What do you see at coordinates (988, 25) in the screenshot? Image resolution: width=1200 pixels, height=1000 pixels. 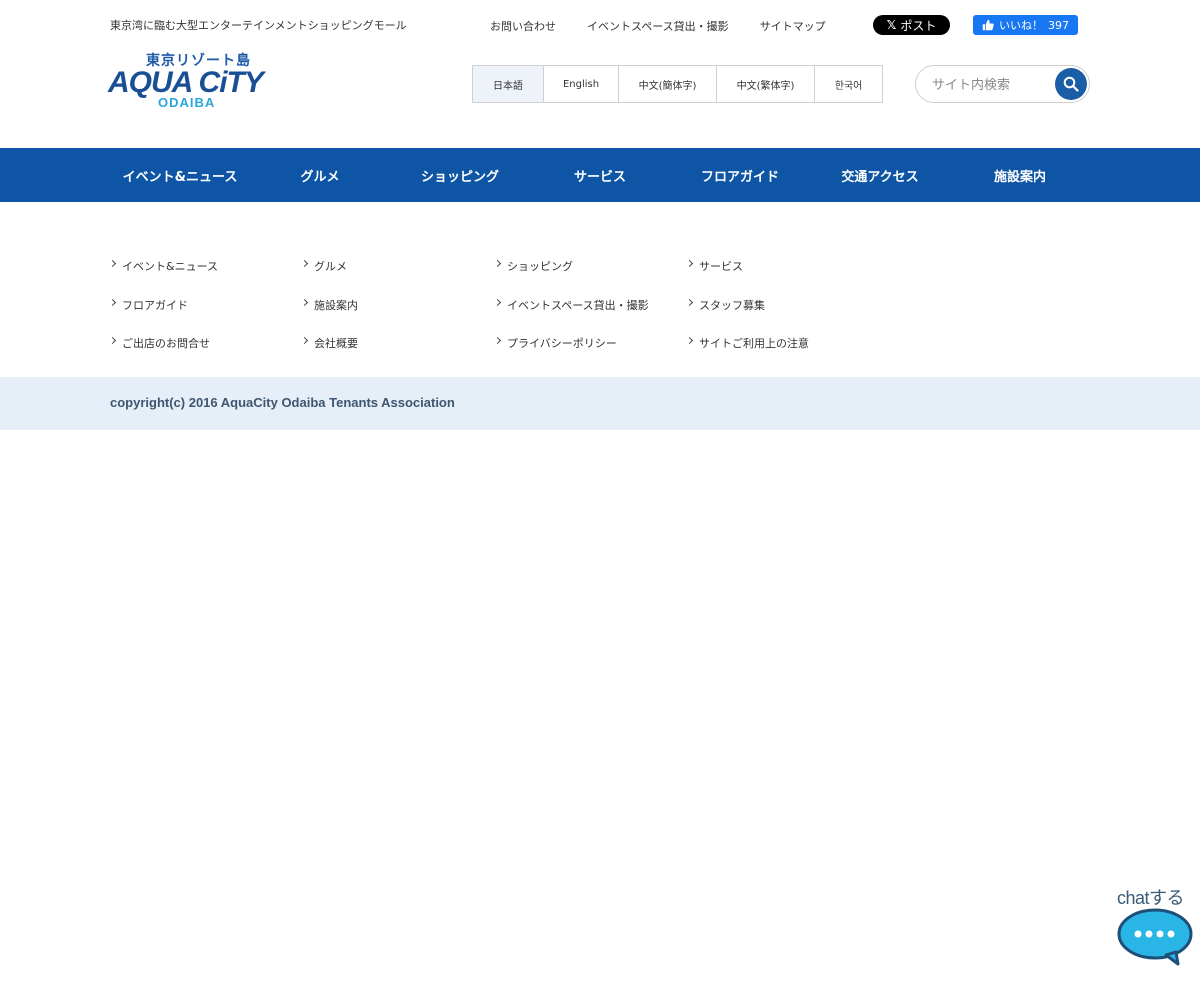 I see `thumbs-up-icon` at bounding box center [988, 25].